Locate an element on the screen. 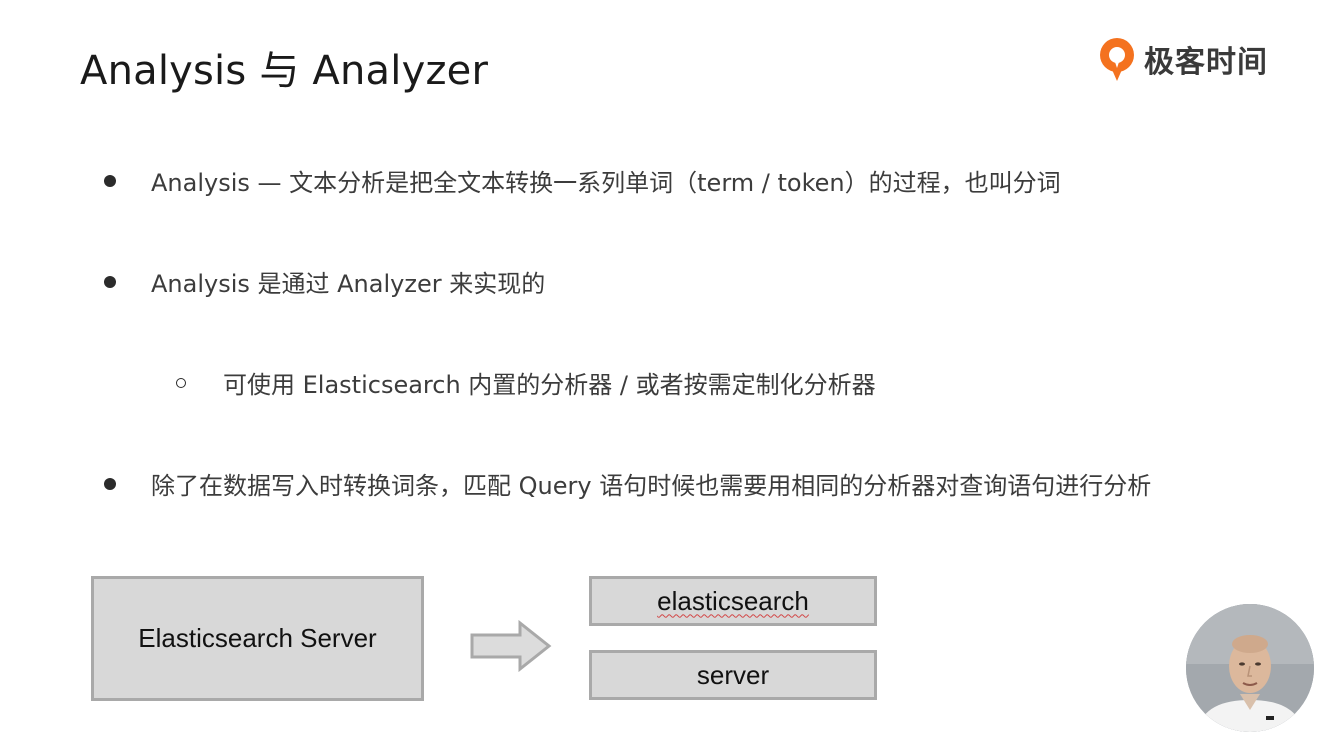 Image resolution: width=1334 pixels, height=750 pixels. right-arrow-icon is located at coordinates (511, 646).